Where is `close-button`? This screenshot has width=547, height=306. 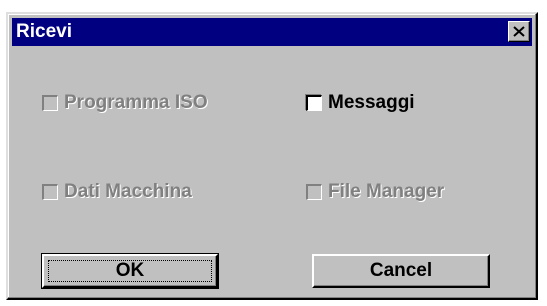
close-button is located at coordinates (519, 31).